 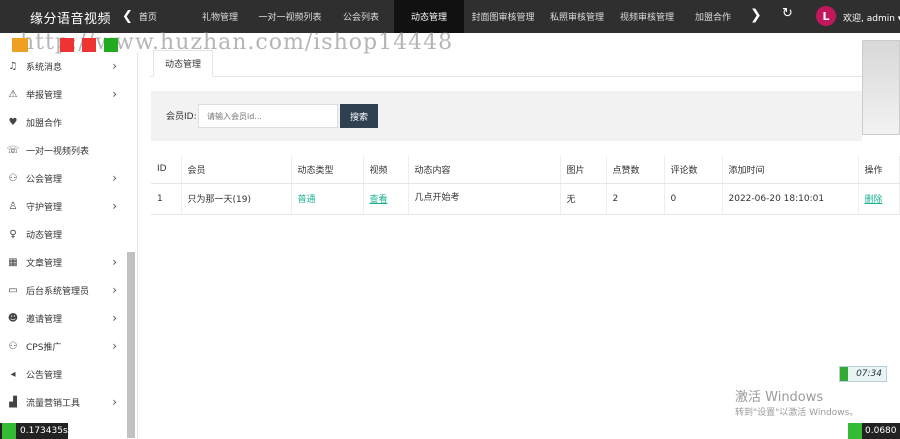 What do you see at coordinates (13, 94) in the screenshot?
I see `warning-icon: ⚠` at bounding box center [13, 94].